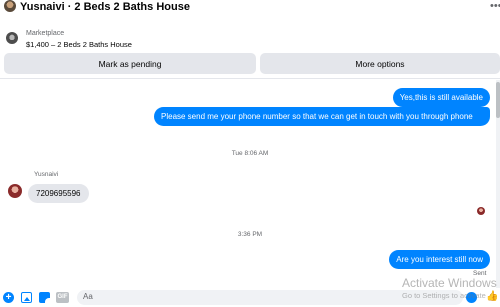  Describe the element at coordinates (62, 297) in the screenshot. I see `gif-icon: GIF` at that location.